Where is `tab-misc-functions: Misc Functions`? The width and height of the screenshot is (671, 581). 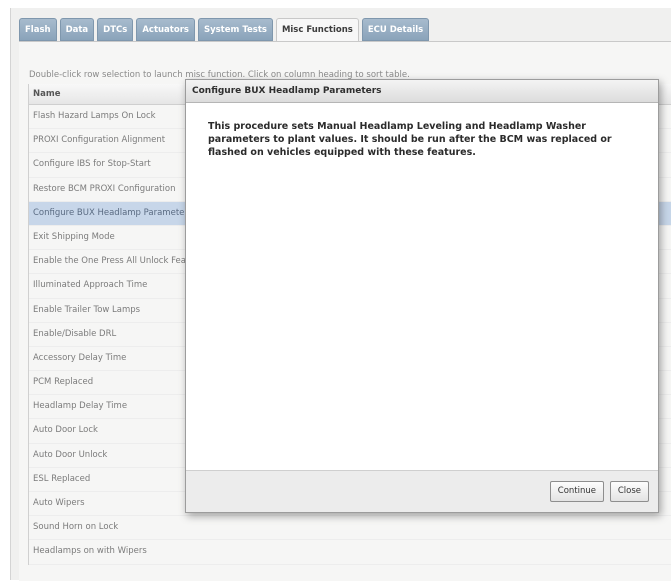 tab-misc-functions: Misc Functions is located at coordinates (317, 30).